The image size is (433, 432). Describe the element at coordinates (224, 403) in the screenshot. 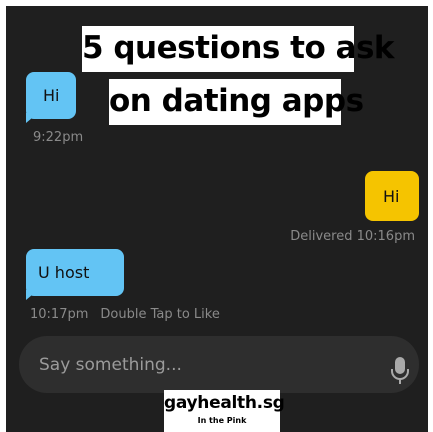

I see `logo-brand: gayhealth.sg` at that location.